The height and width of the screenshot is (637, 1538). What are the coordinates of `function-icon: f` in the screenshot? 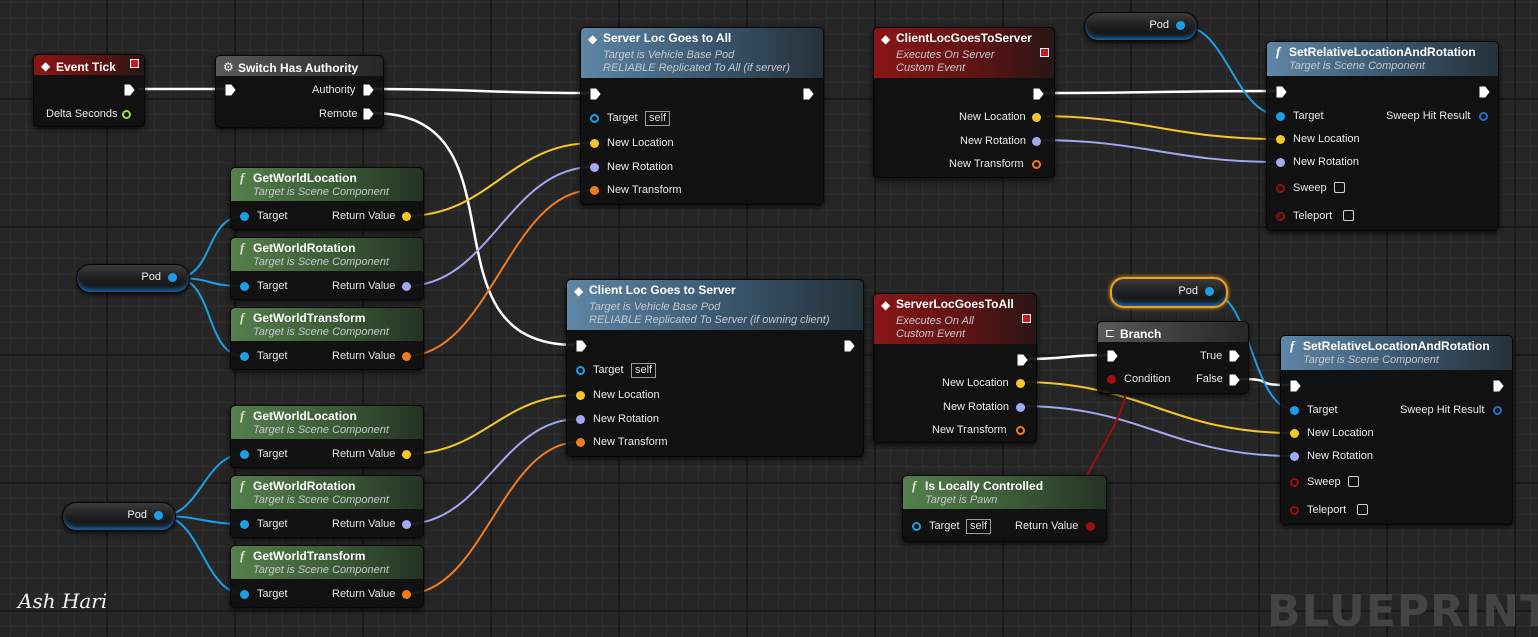 It's located at (1292, 345).